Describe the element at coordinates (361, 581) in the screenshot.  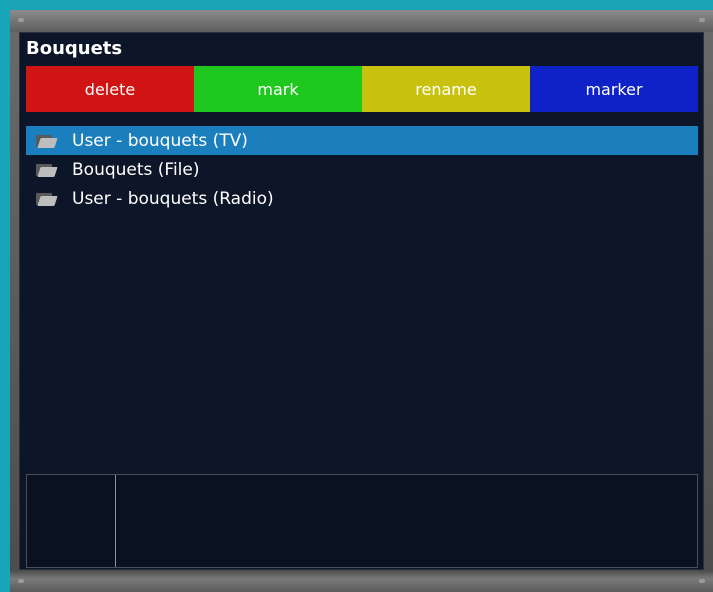
I see `frame-bottom-bar` at that location.